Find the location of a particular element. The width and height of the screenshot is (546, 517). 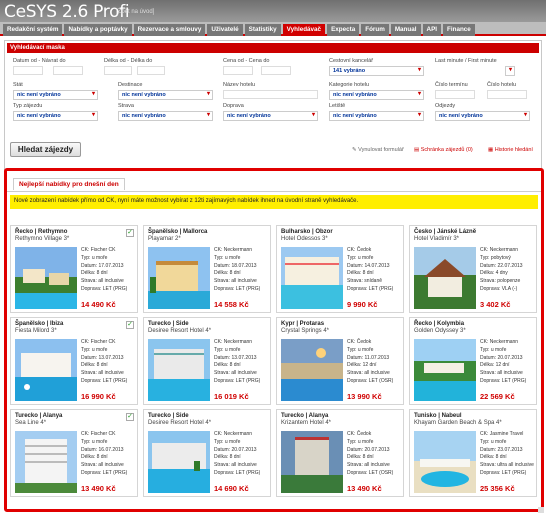

state-select: nic není vybráno is located at coordinates (55, 95).